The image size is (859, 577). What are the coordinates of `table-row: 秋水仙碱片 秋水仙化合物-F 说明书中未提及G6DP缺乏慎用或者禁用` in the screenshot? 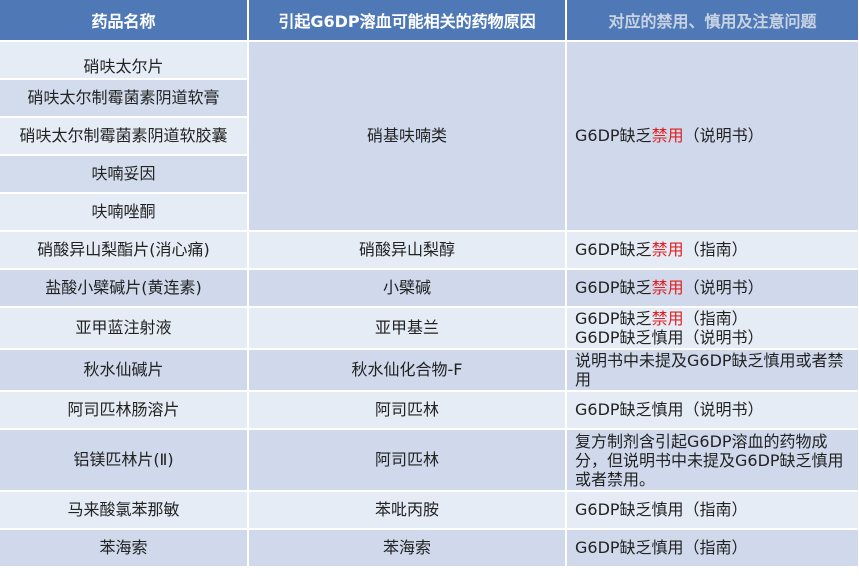 It's located at (429, 370).